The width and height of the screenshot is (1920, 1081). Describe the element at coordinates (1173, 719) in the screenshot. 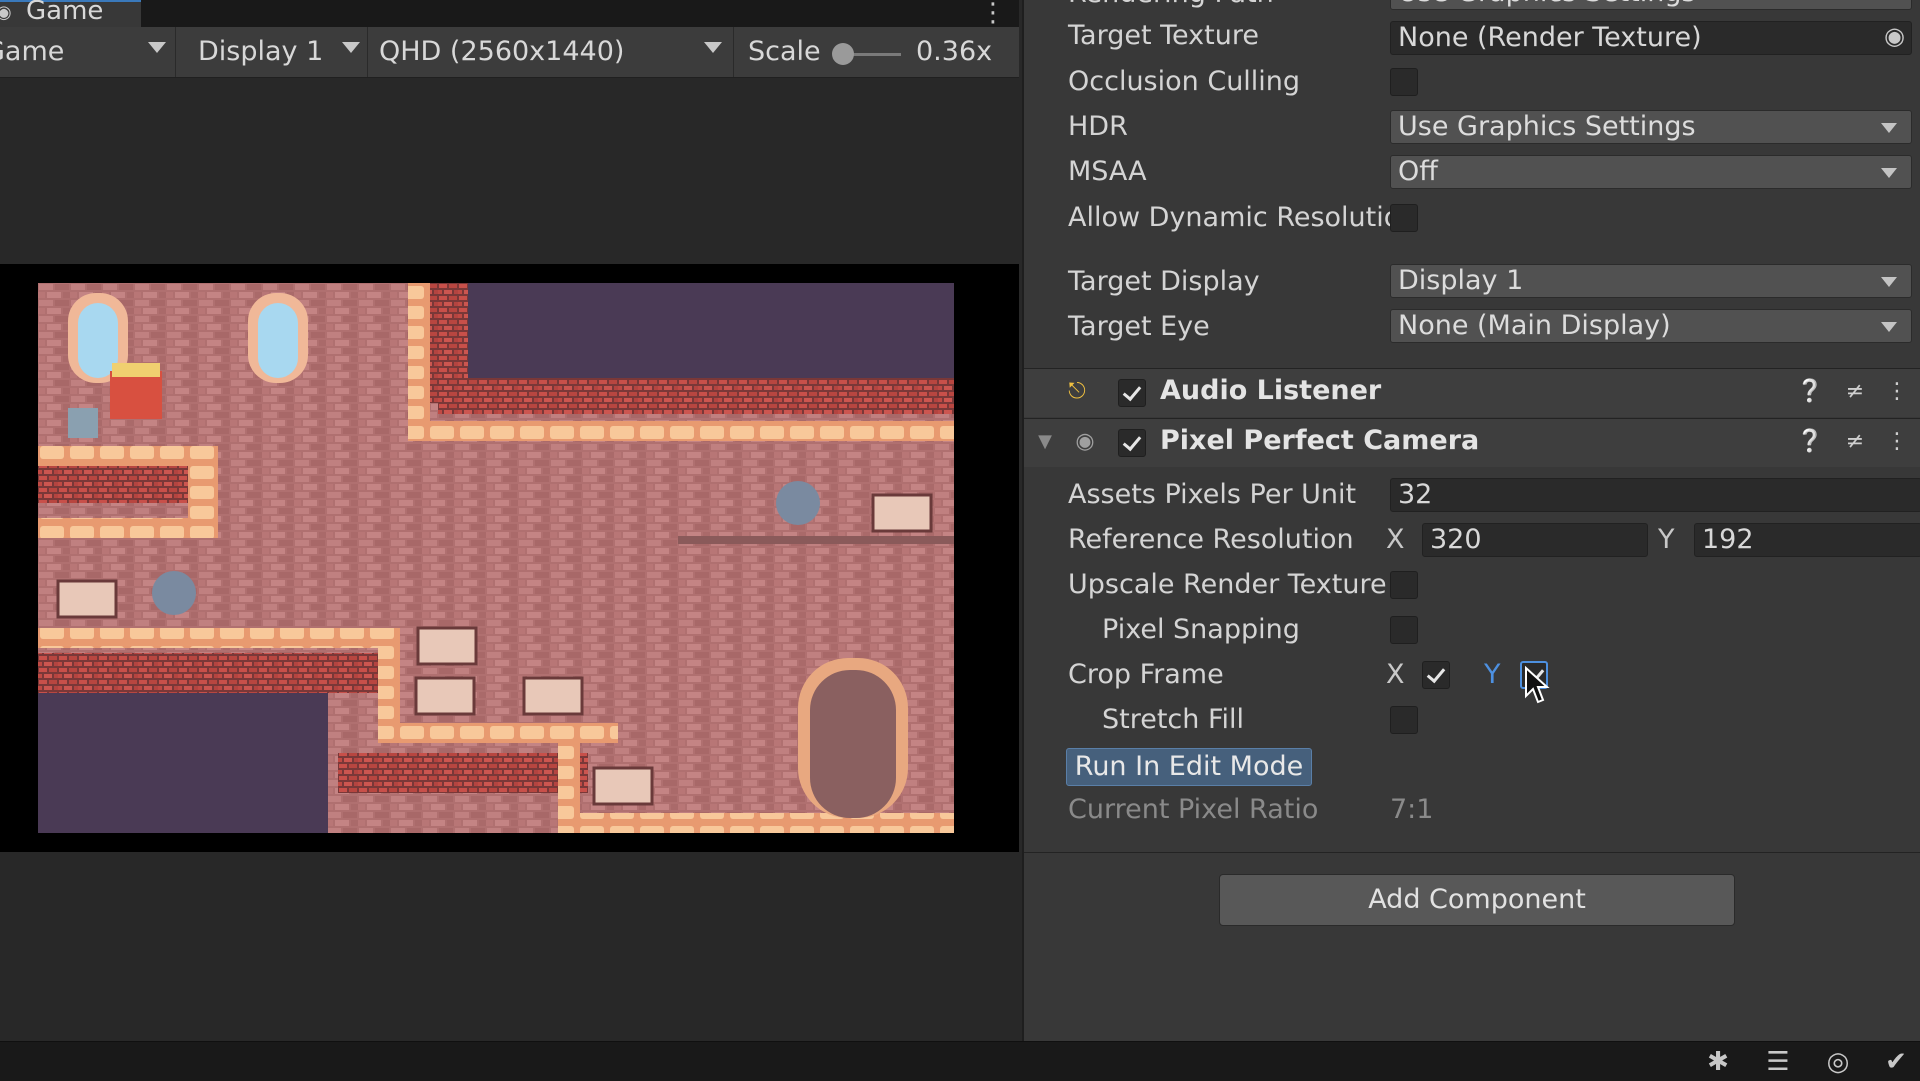

I see `stretch-fill-label: Stretch Fill` at that location.